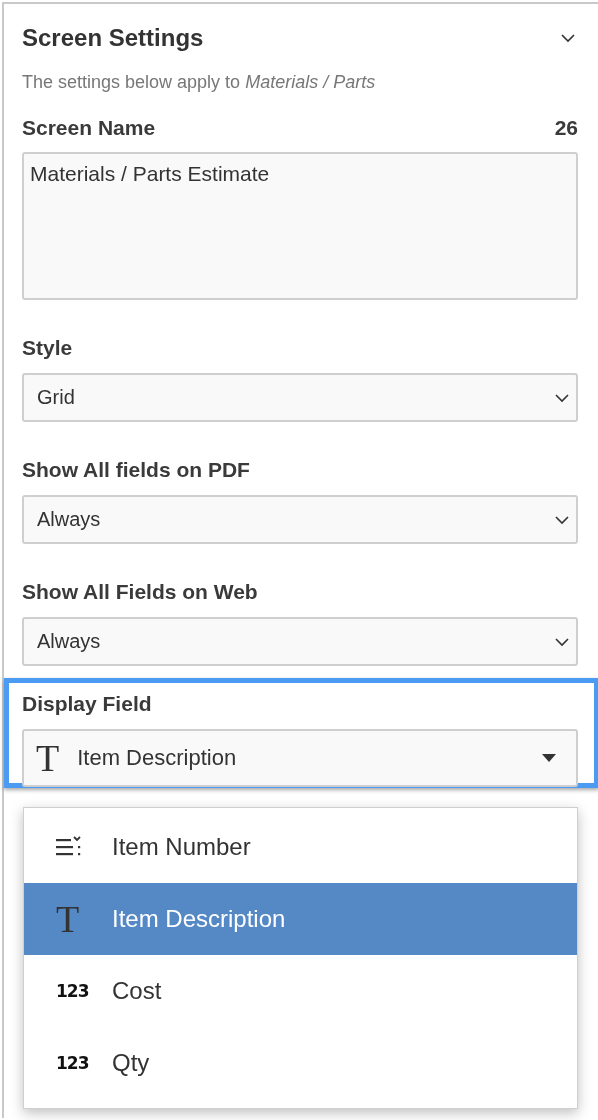 The height and width of the screenshot is (1120, 598). Describe the element at coordinates (300, 758) in the screenshot. I see `select-dropdown: T Item Description` at that location.